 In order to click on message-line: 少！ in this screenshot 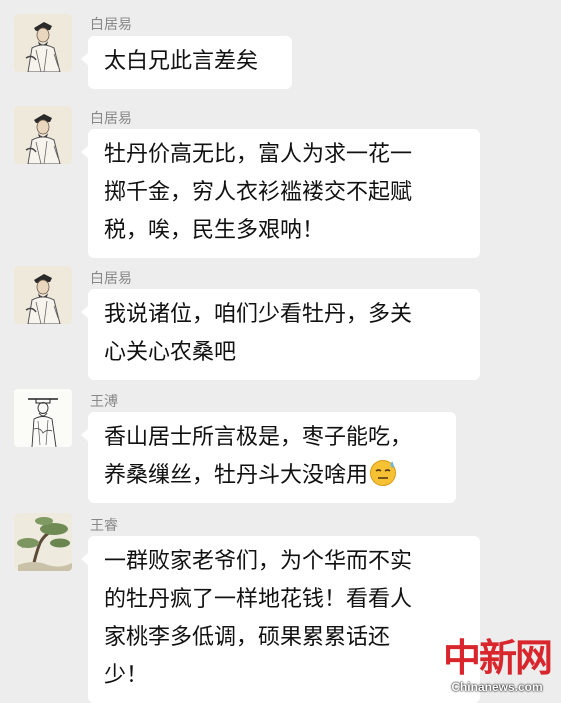, I will do `click(126, 675)`.